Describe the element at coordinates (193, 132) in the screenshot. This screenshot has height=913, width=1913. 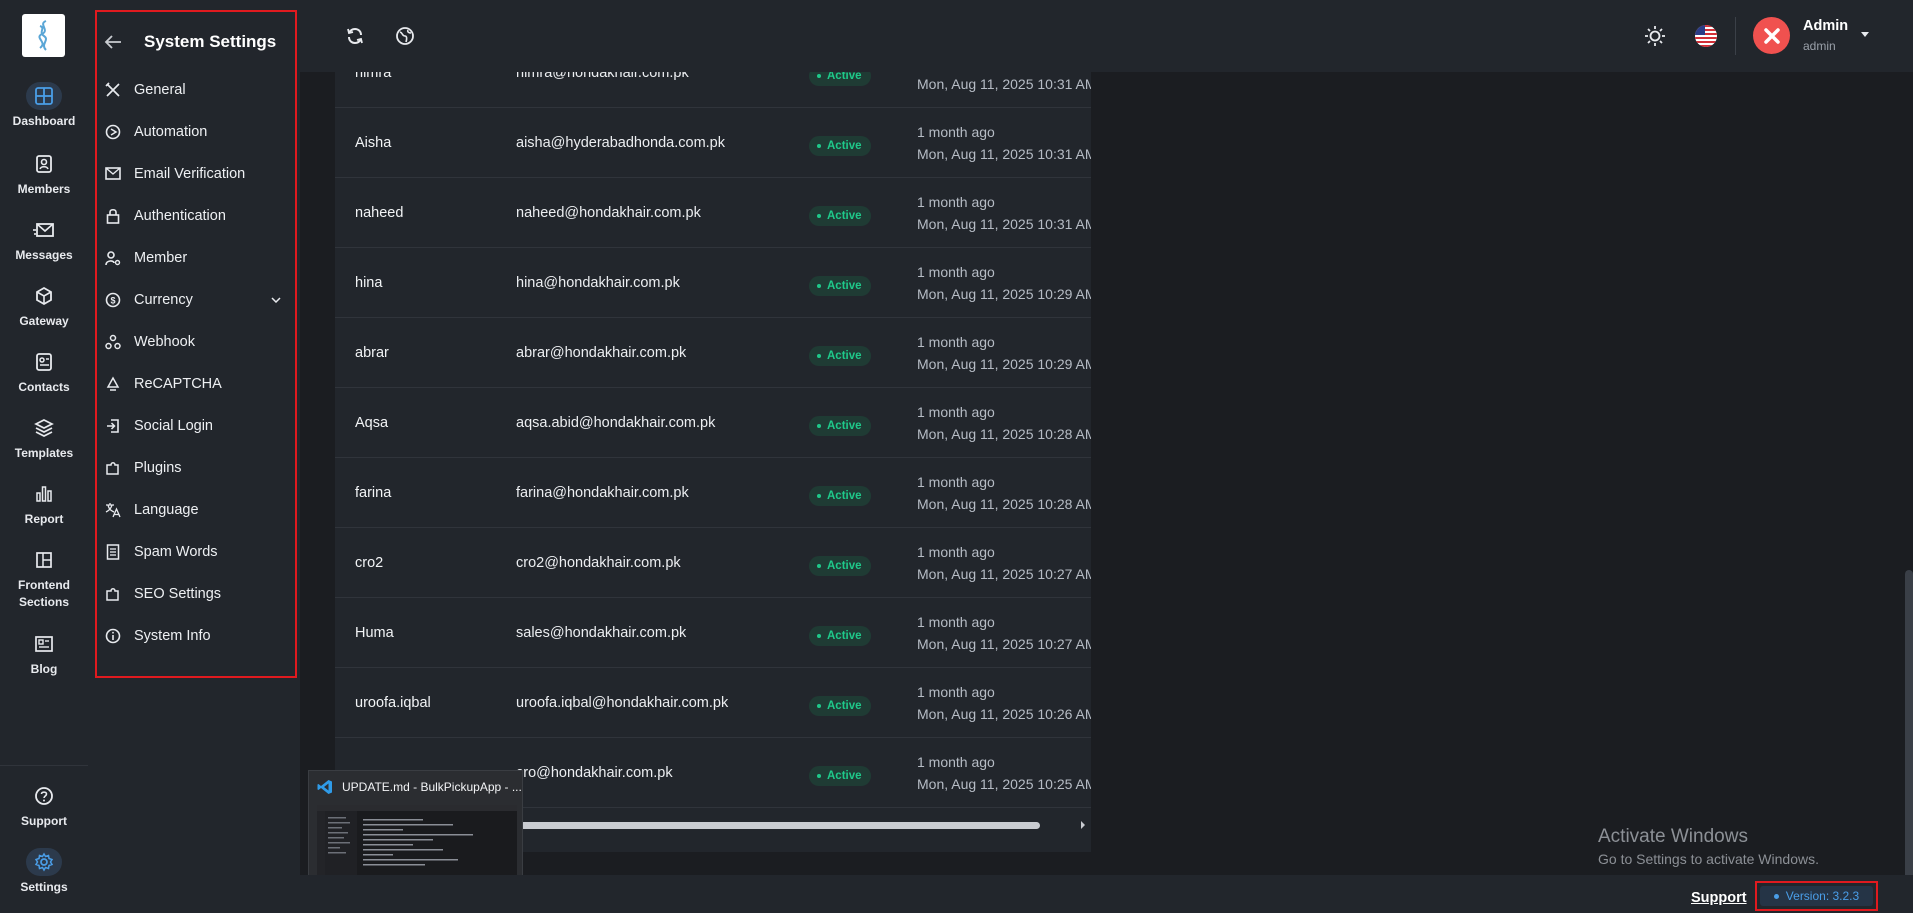
I see `menu-item-automation: Automation` at that location.